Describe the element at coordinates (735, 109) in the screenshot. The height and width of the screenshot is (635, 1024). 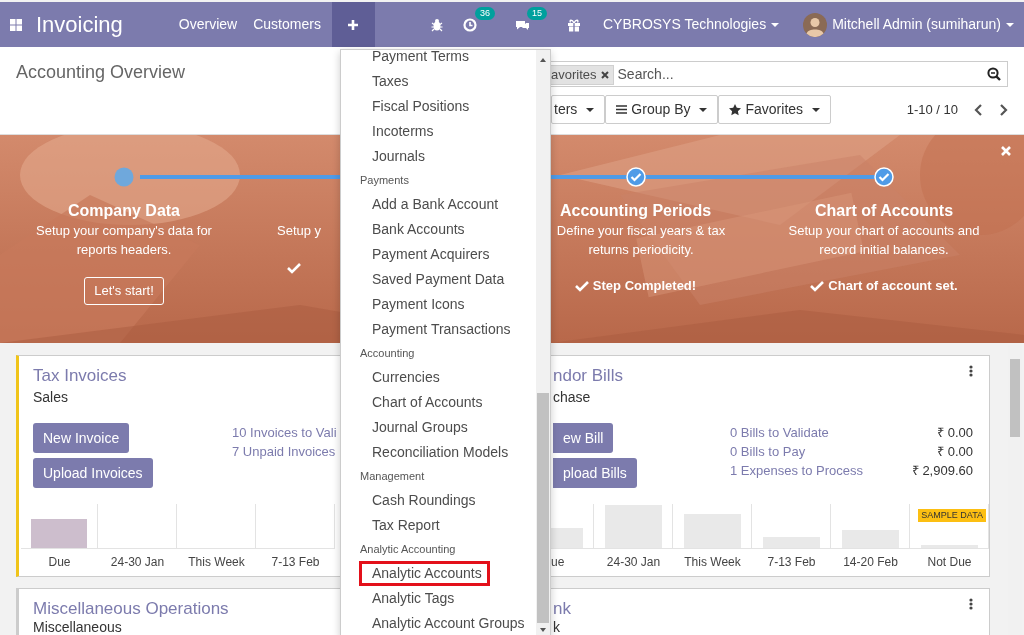
I see `star-icon` at that location.